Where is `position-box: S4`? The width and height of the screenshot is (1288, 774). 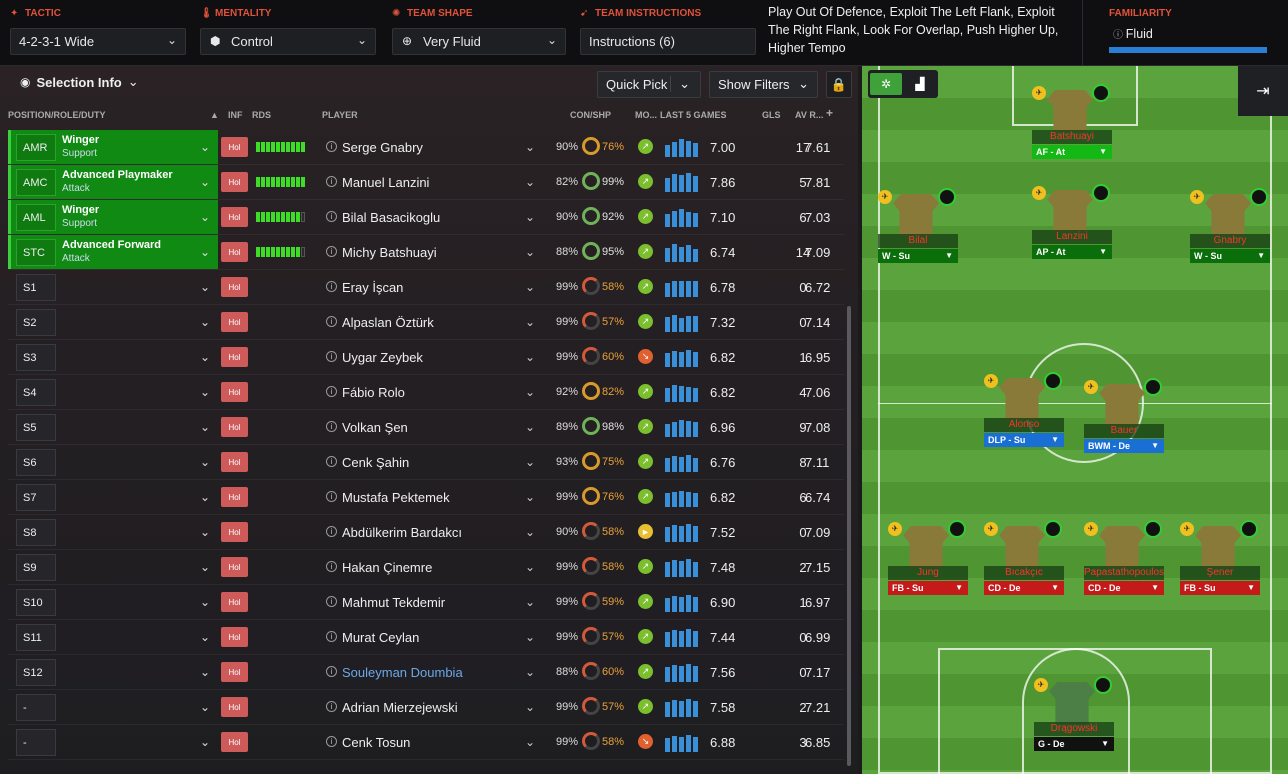
position-box: S4 is located at coordinates (36, 392).